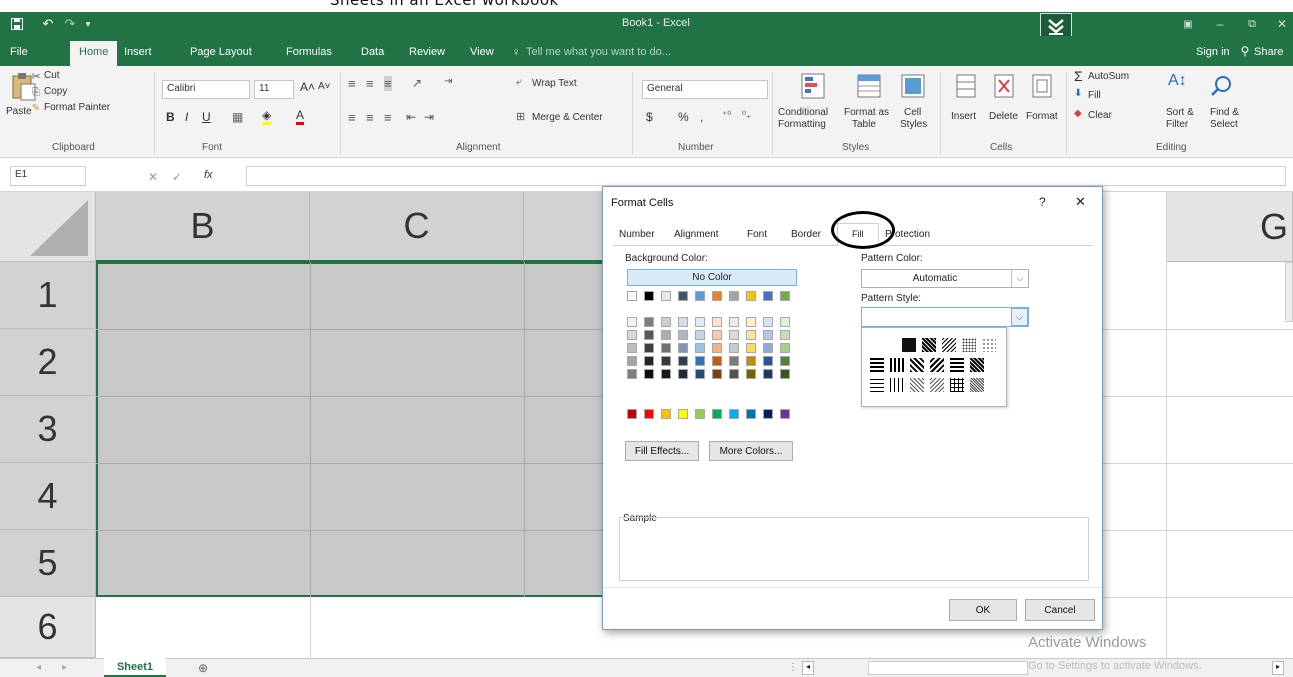 The image size is (1293, 677). Describe the element at coordinates (1042, 202) in the screenshot. I see `help-button: ?` at that location.